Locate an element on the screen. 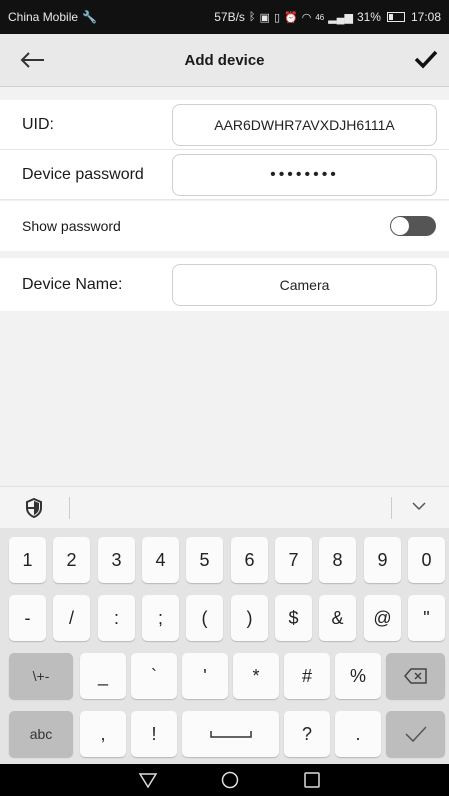 The image size is (449, 796). device-name-row: Device Name: Camera is located at coordinates (224, 284).